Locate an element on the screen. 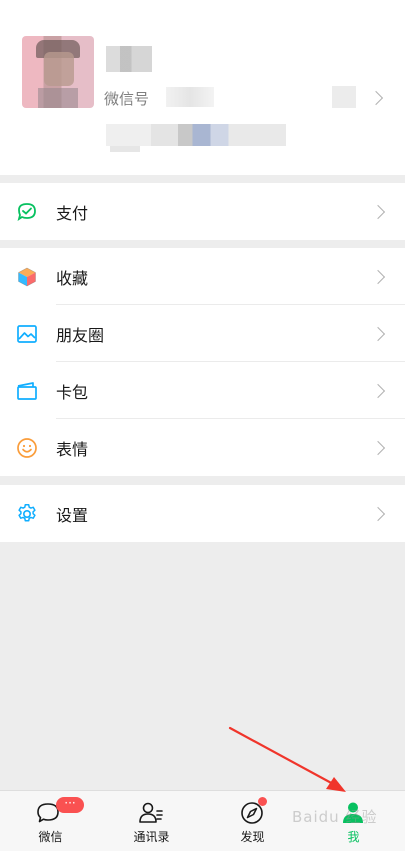  settings-icon is located at coordinates (27, 513).